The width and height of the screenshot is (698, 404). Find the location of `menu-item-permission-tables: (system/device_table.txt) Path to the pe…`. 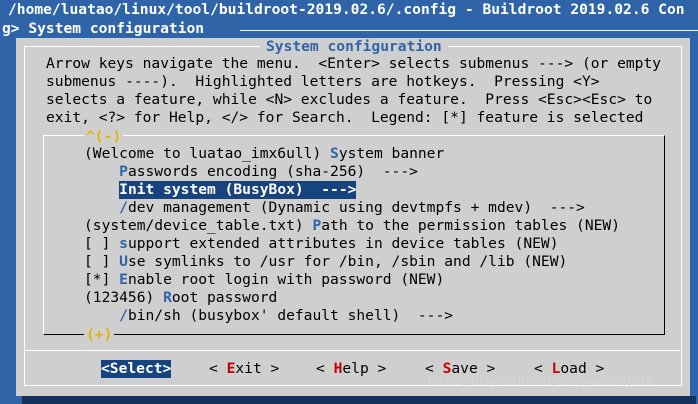

menu-item-permission-tables: (system/device_table.txt) Path to the pe… is located at coordinates (352, 226).